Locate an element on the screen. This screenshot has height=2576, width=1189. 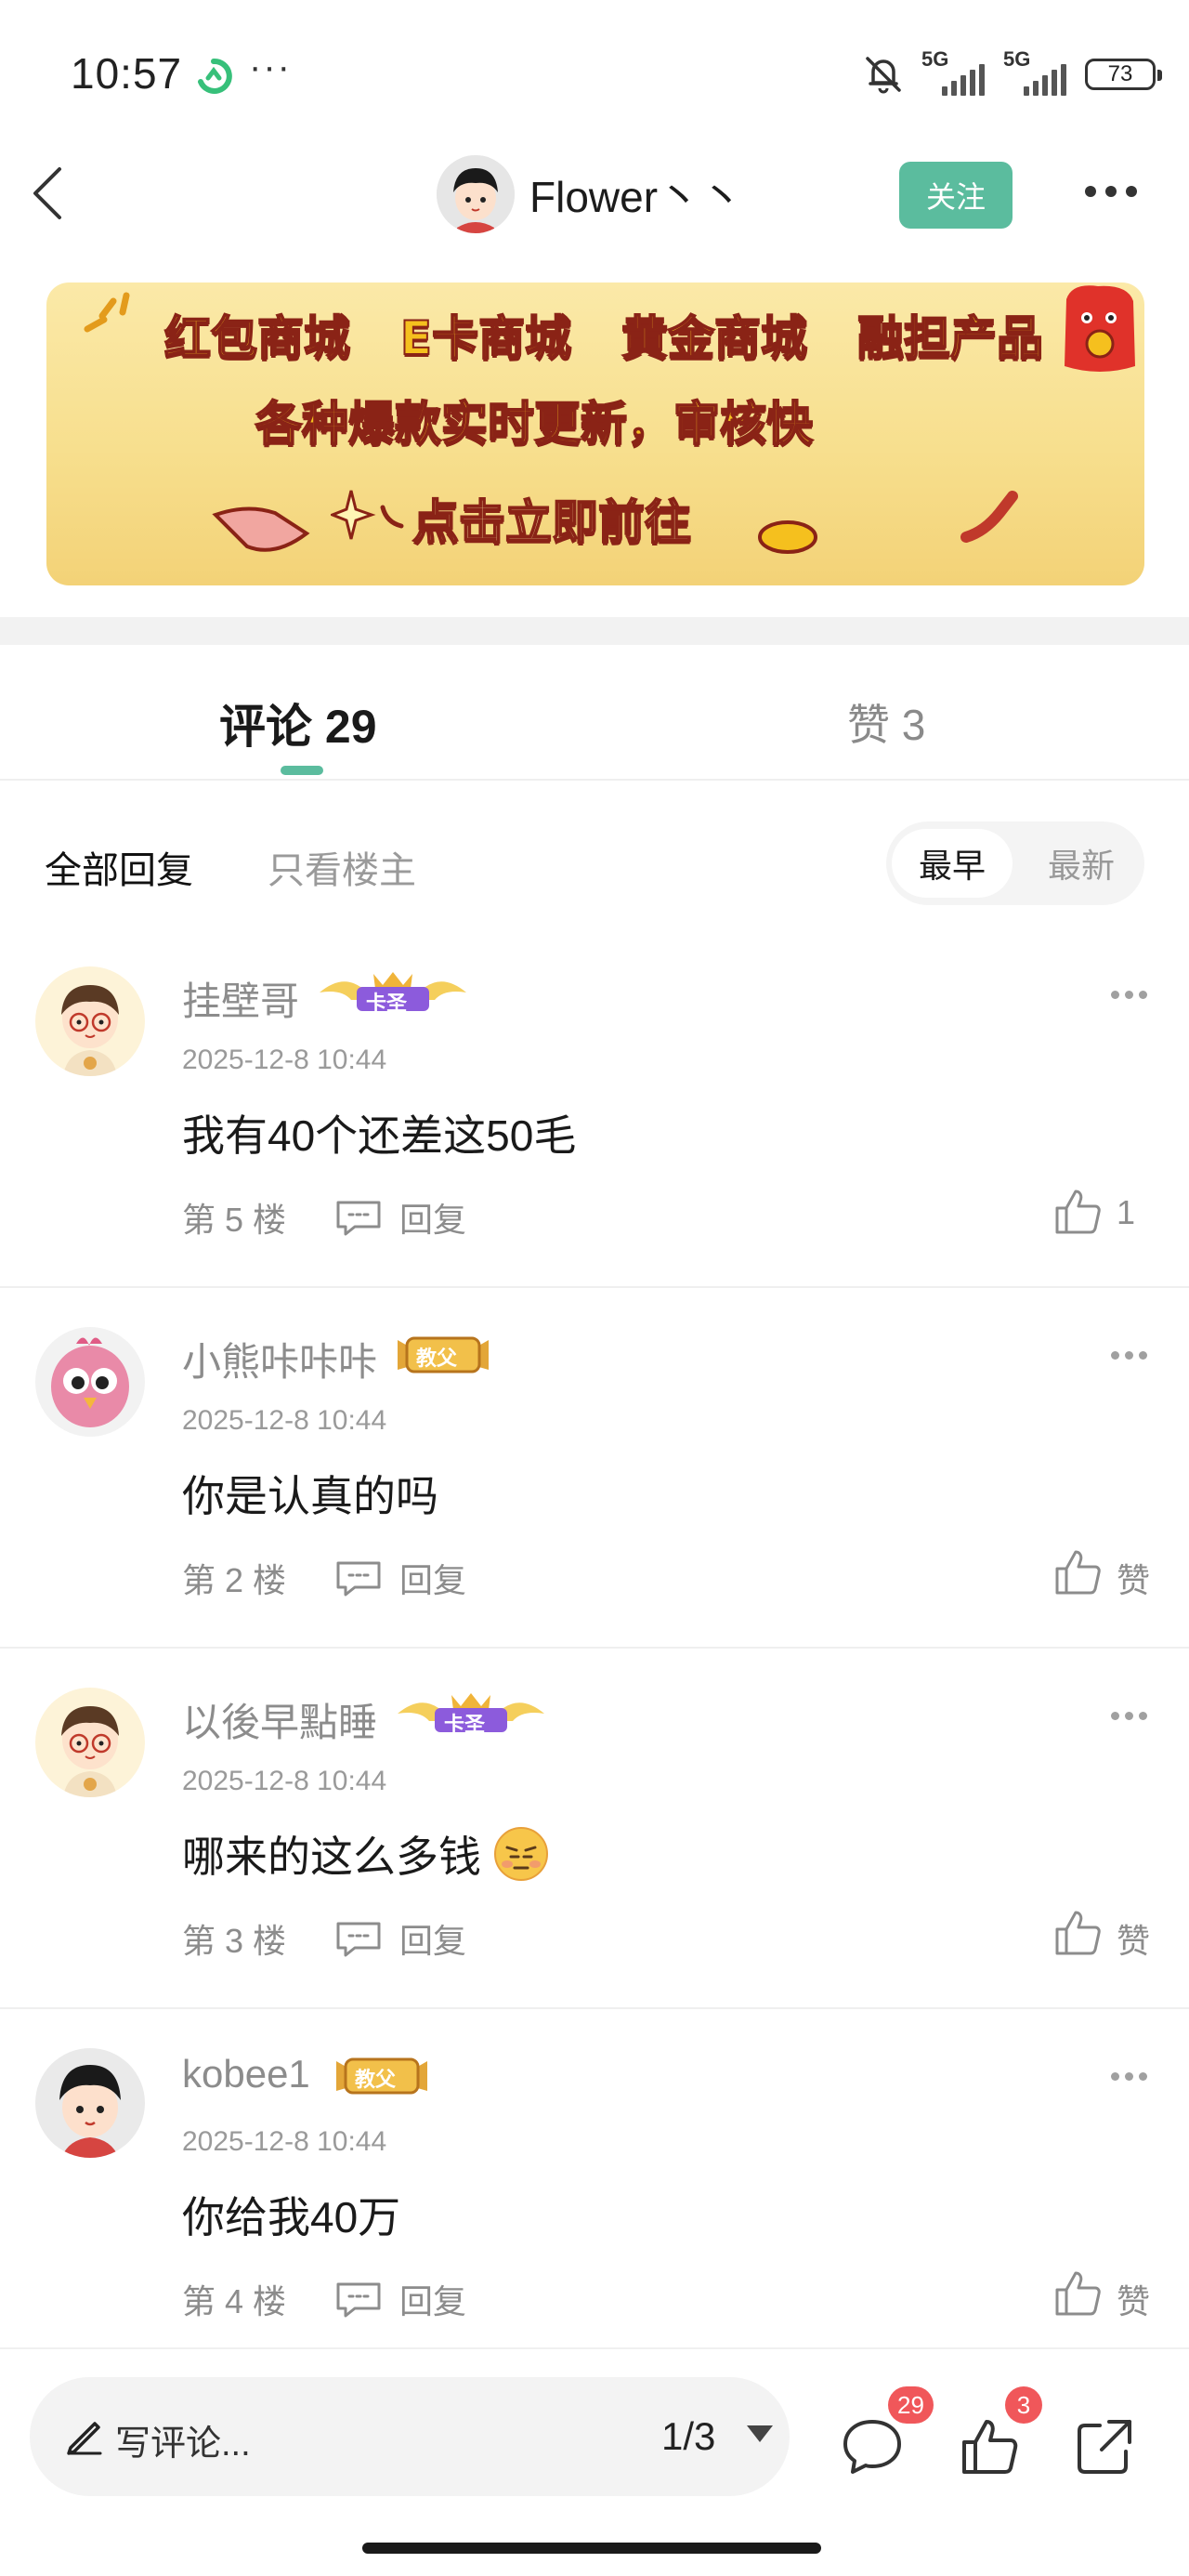
chili-decoration-icon is located at coordinates (989, 517).